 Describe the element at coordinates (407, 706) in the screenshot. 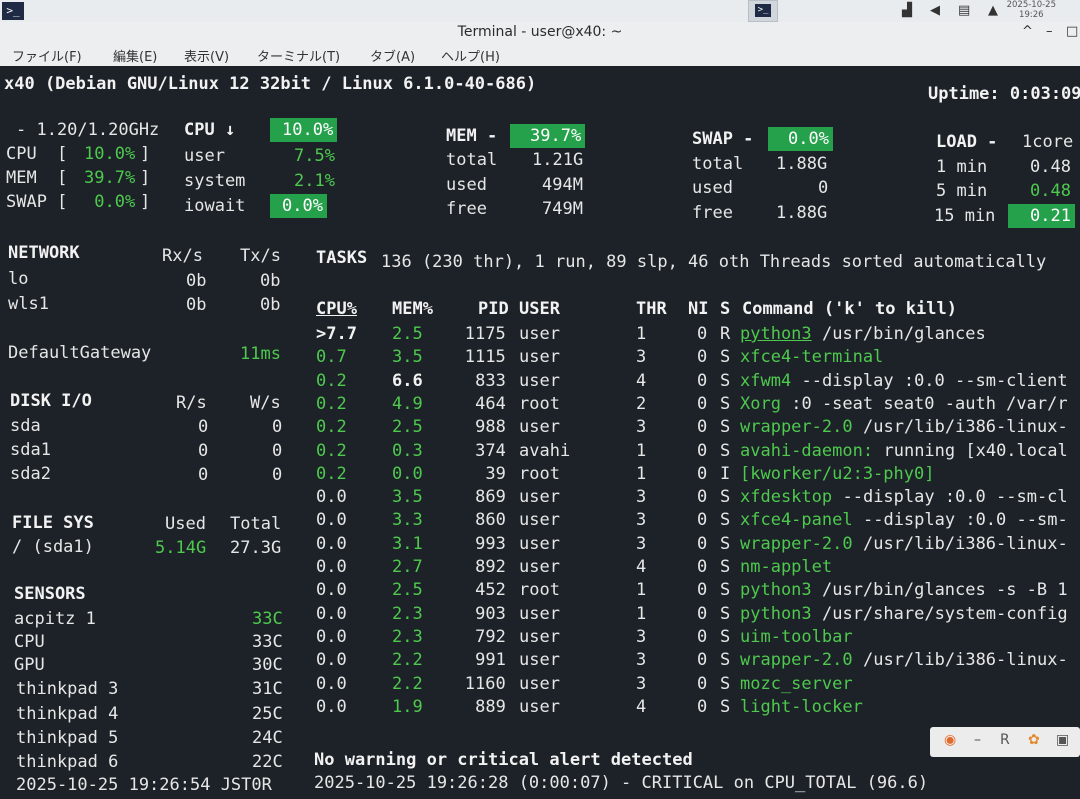

I see `process-mem: 1.9` at that location.